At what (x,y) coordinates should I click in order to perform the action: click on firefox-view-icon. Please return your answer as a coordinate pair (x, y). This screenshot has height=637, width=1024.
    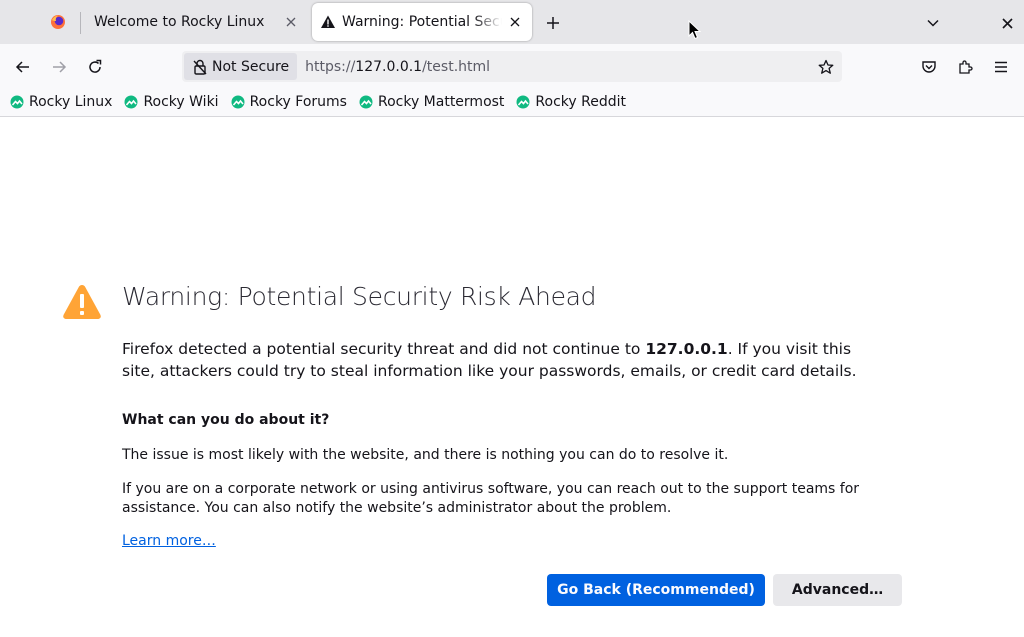
    Looking at the image, I should click on (58, 22).